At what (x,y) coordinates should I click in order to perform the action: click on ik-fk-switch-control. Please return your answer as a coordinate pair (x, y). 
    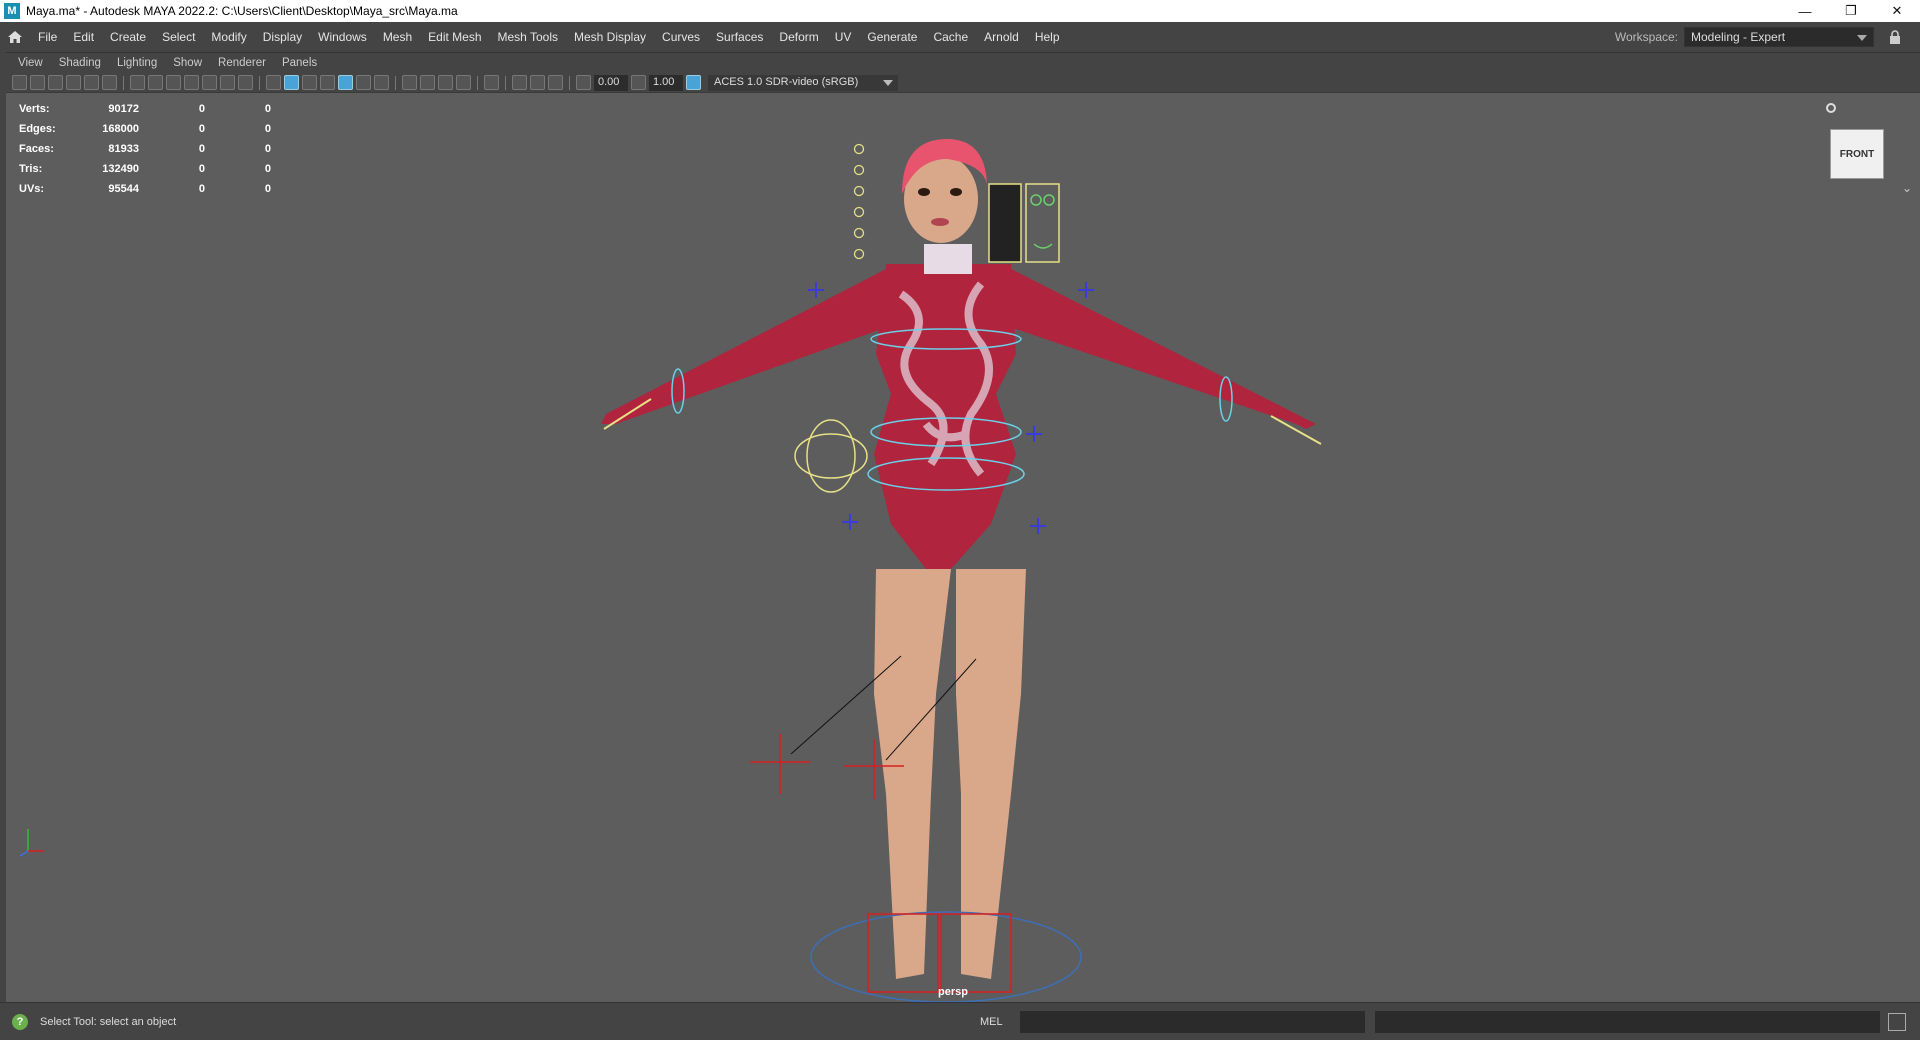
    Looking at the image, I should click on (831, 456).